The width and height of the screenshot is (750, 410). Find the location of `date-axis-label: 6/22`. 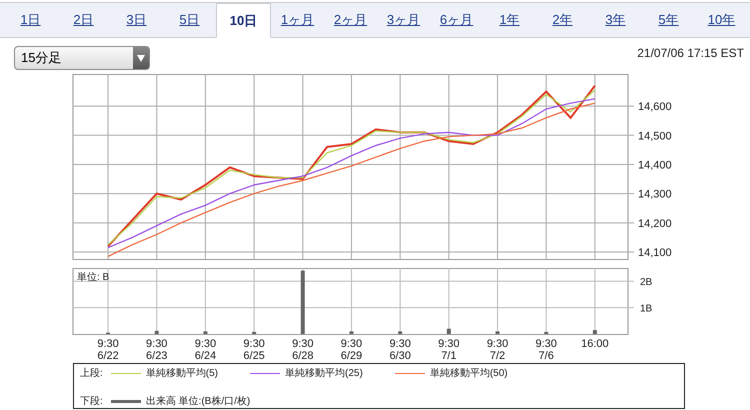

date-axis-label: 6/22 is located at coordinates (108, 356).